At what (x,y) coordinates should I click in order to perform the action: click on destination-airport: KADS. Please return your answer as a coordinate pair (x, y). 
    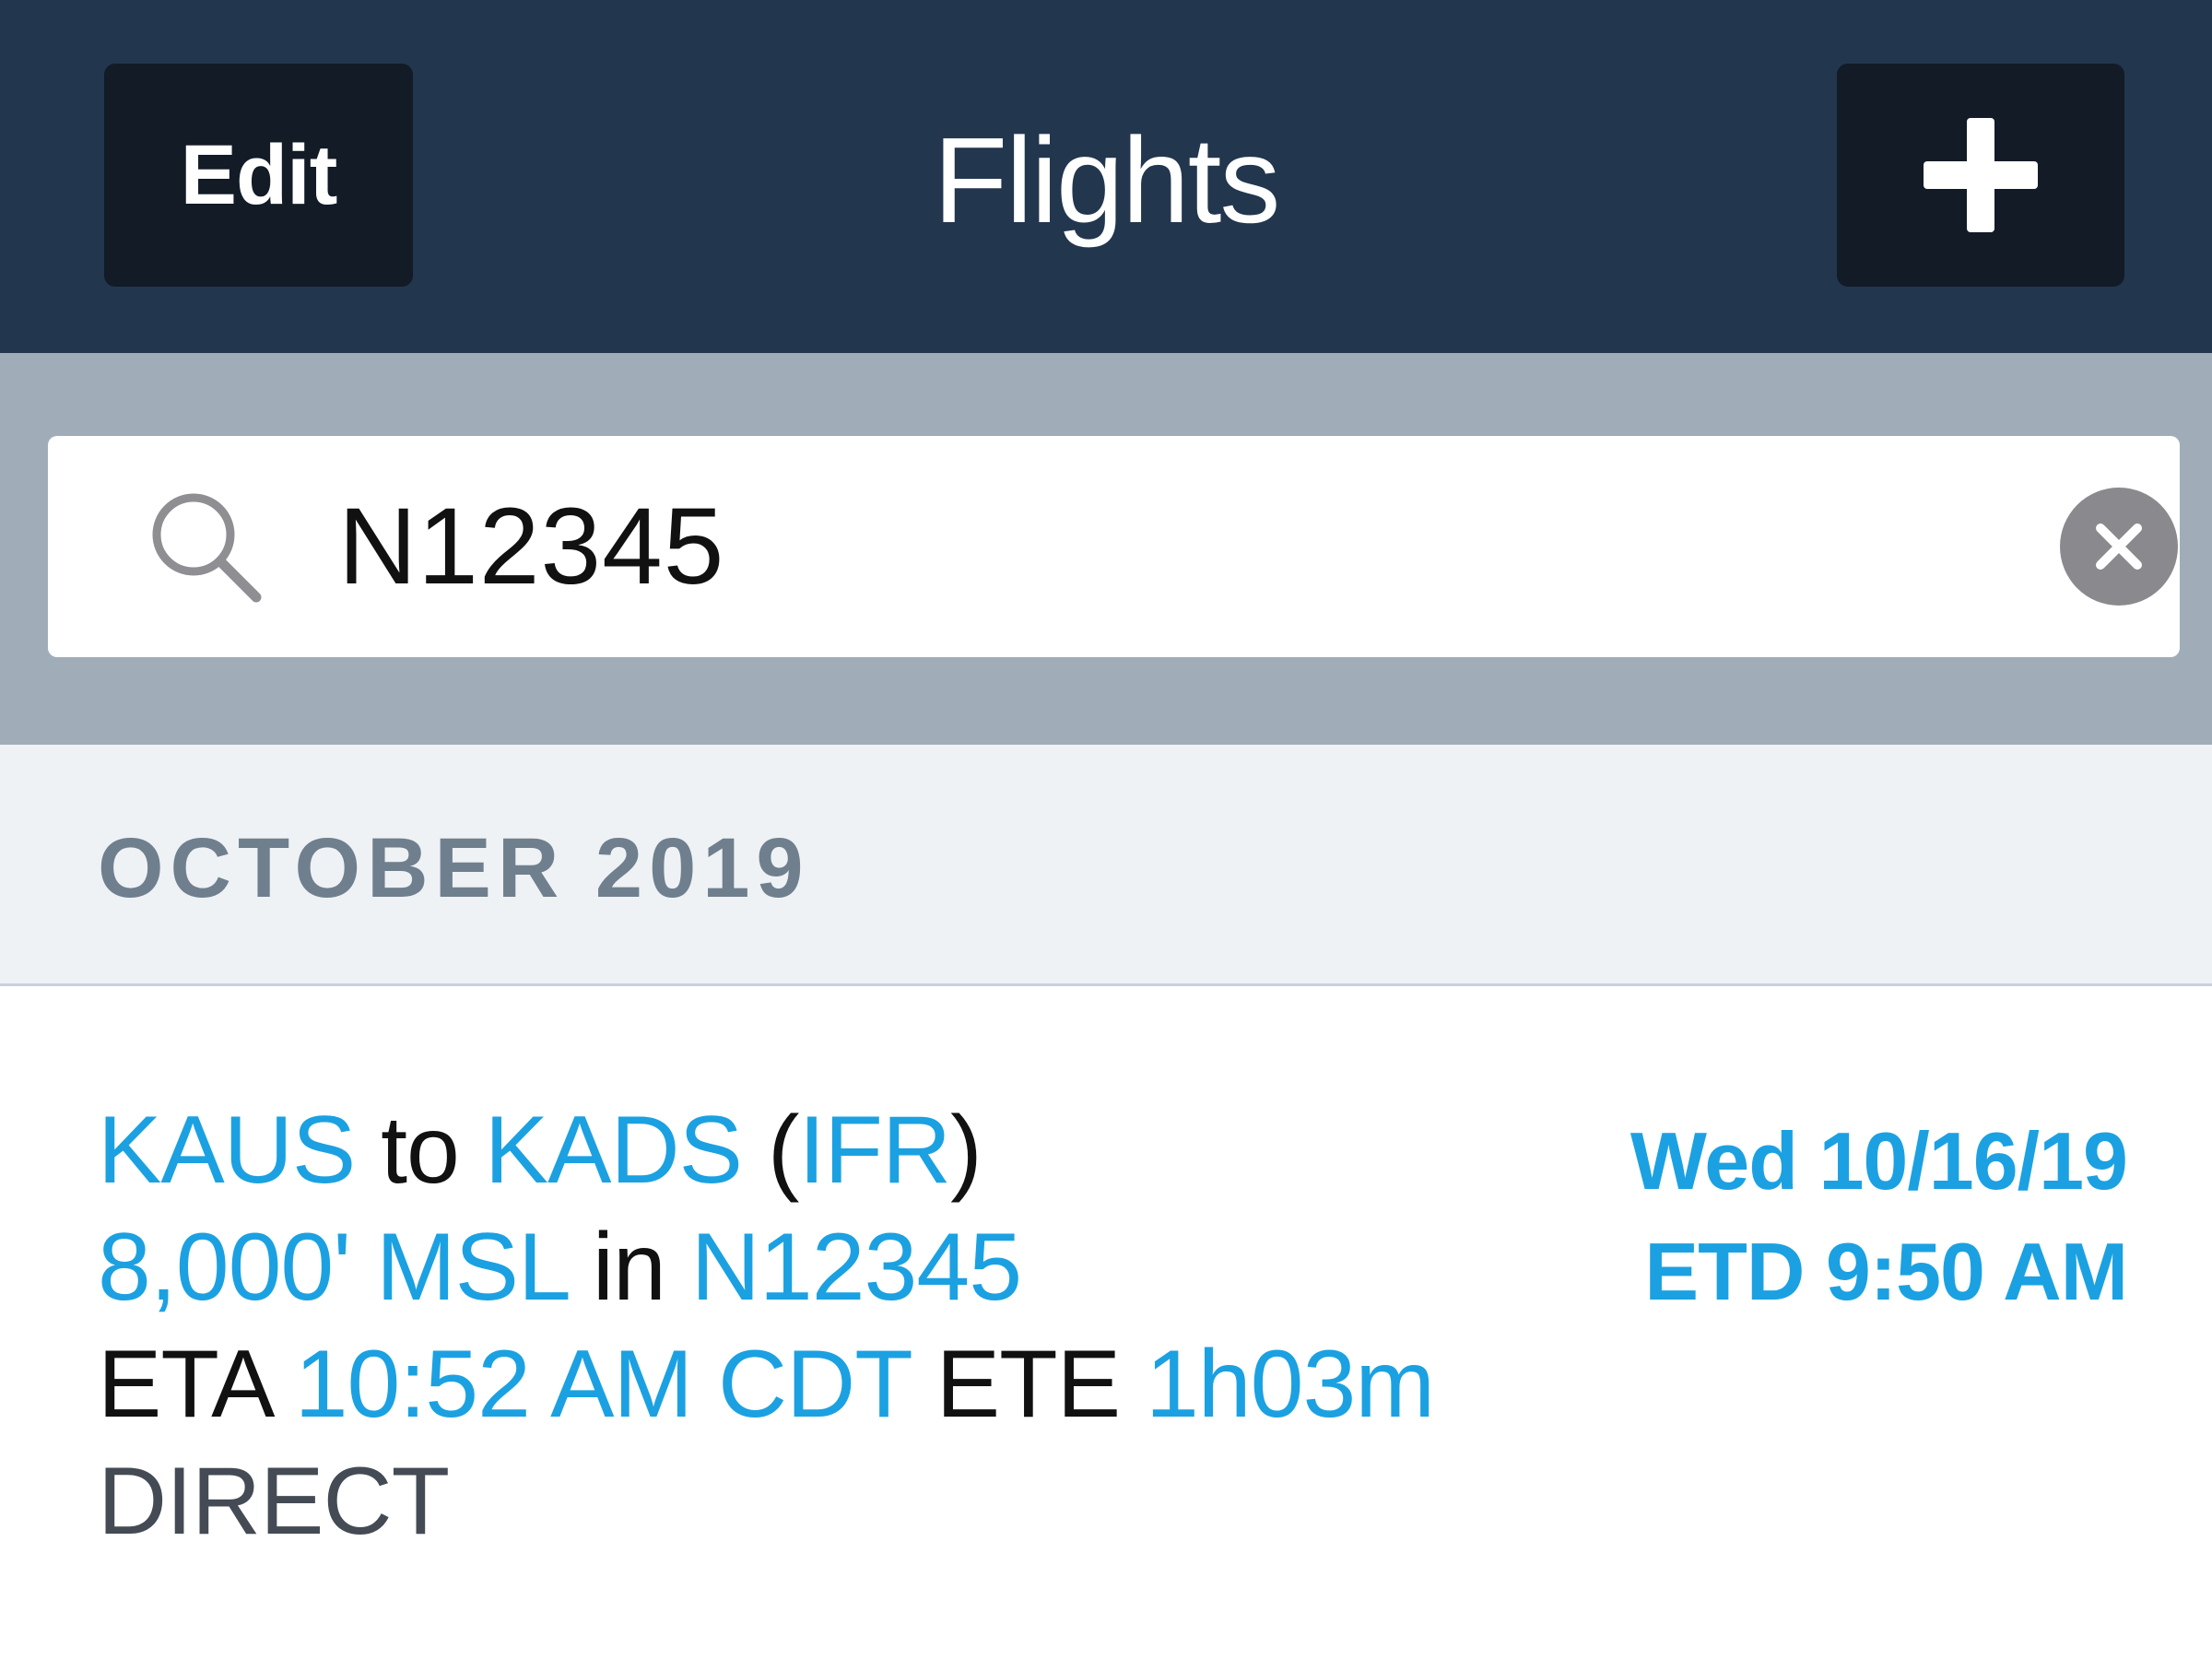
    Looking at the image, I should click on (613, 1150).